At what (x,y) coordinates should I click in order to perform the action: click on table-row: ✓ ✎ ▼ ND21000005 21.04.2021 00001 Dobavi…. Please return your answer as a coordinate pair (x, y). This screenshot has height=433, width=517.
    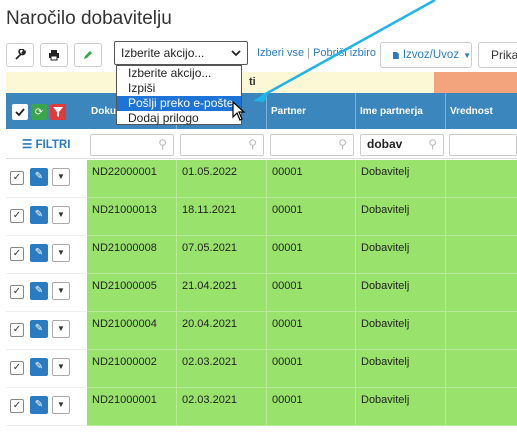
    Looking at the image, I should click on (261, 293).